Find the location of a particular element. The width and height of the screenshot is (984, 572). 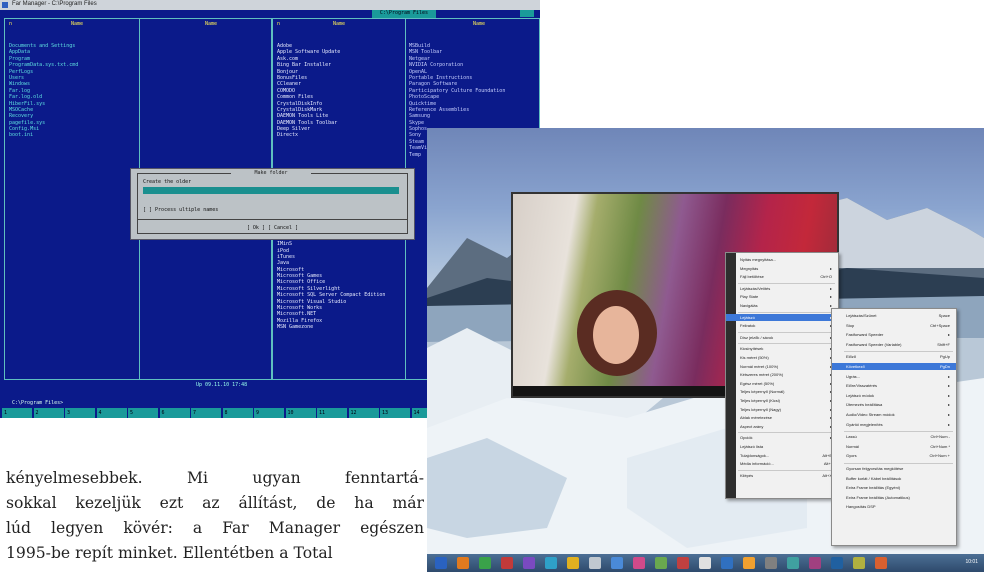

menu-item: Audio/Video Stream módok ▸ is located at coordinates (894, 414).